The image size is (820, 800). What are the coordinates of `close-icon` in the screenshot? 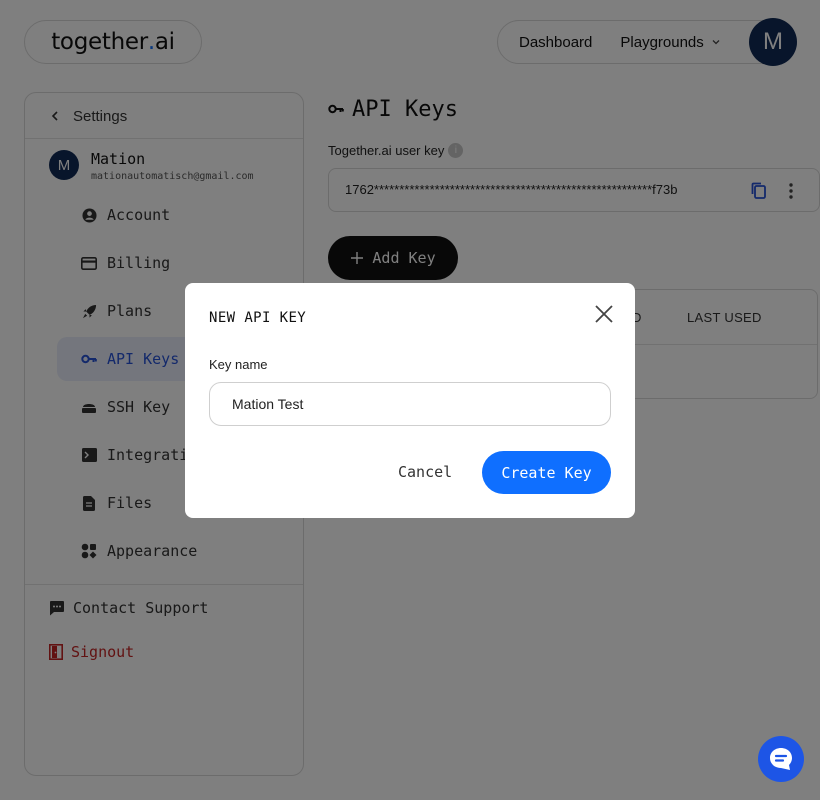 It's located at (604, 314).